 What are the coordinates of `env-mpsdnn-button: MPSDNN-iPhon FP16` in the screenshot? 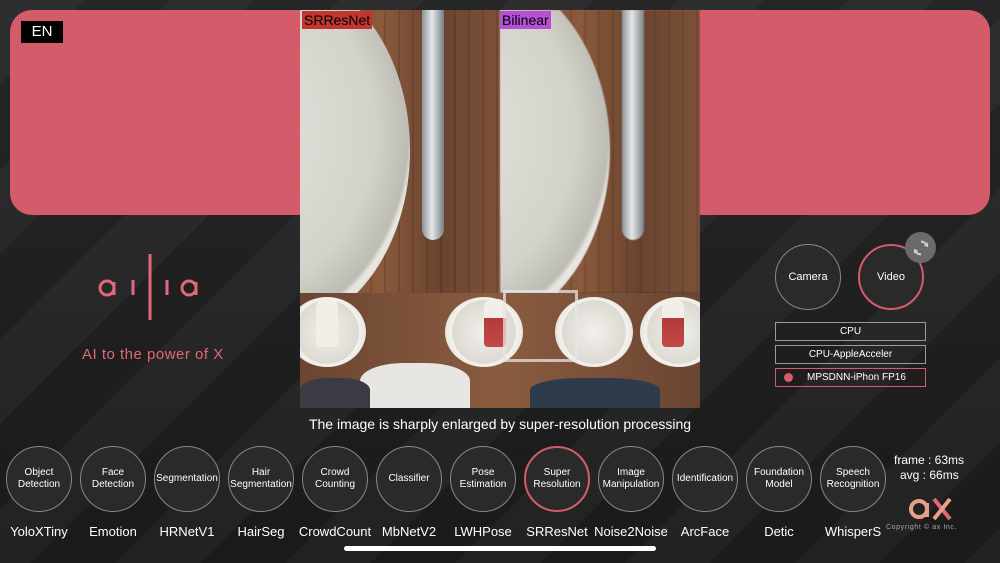 It's located at (850, 377).